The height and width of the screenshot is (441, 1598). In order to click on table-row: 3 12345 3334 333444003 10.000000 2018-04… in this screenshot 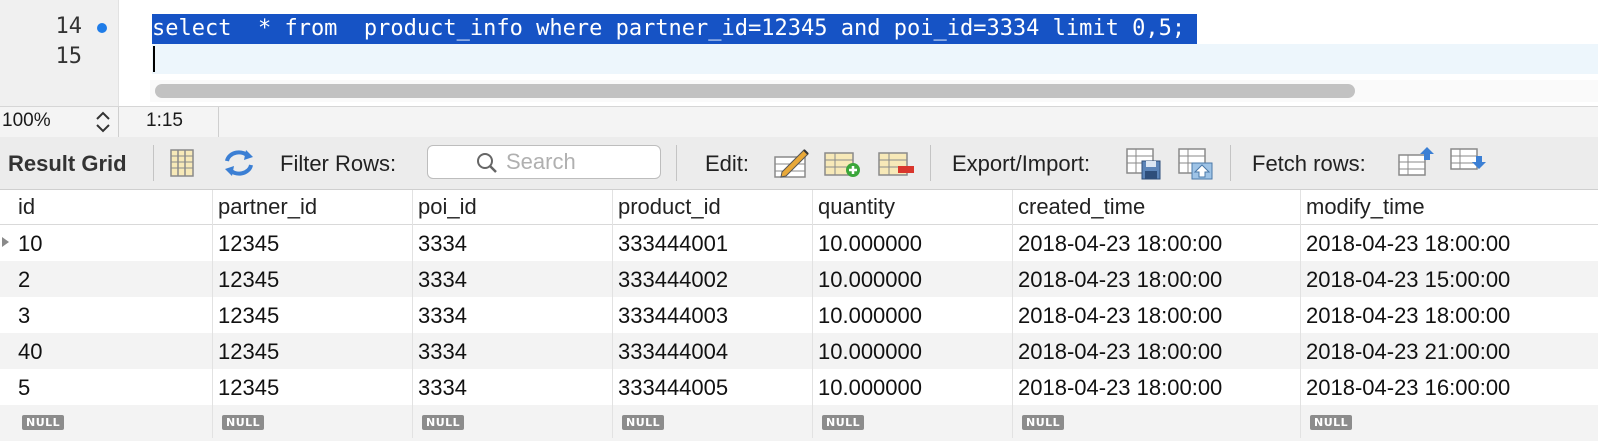, I will do `click(799, 315)`.